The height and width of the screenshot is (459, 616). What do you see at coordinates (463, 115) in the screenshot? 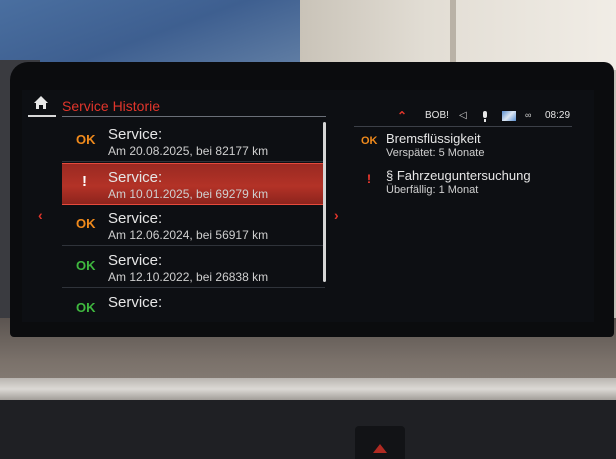
I see `speaker-icon: ◁` at bounding box center [463, 115].